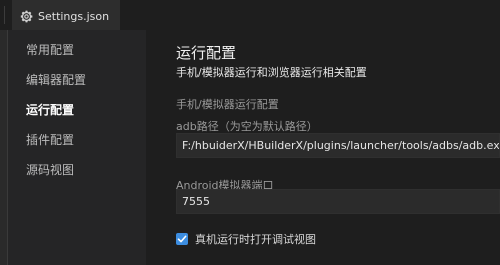  I want to click on tab-strip: Settings.json, so click(250, 15).